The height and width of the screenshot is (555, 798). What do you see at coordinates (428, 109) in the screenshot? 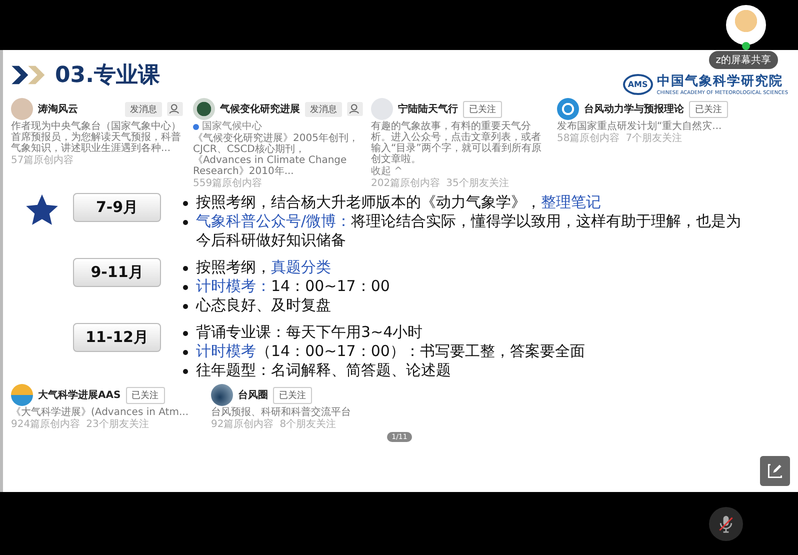
I see `account-name: 宁陆陆天气行` at bounding box center [428, 109].